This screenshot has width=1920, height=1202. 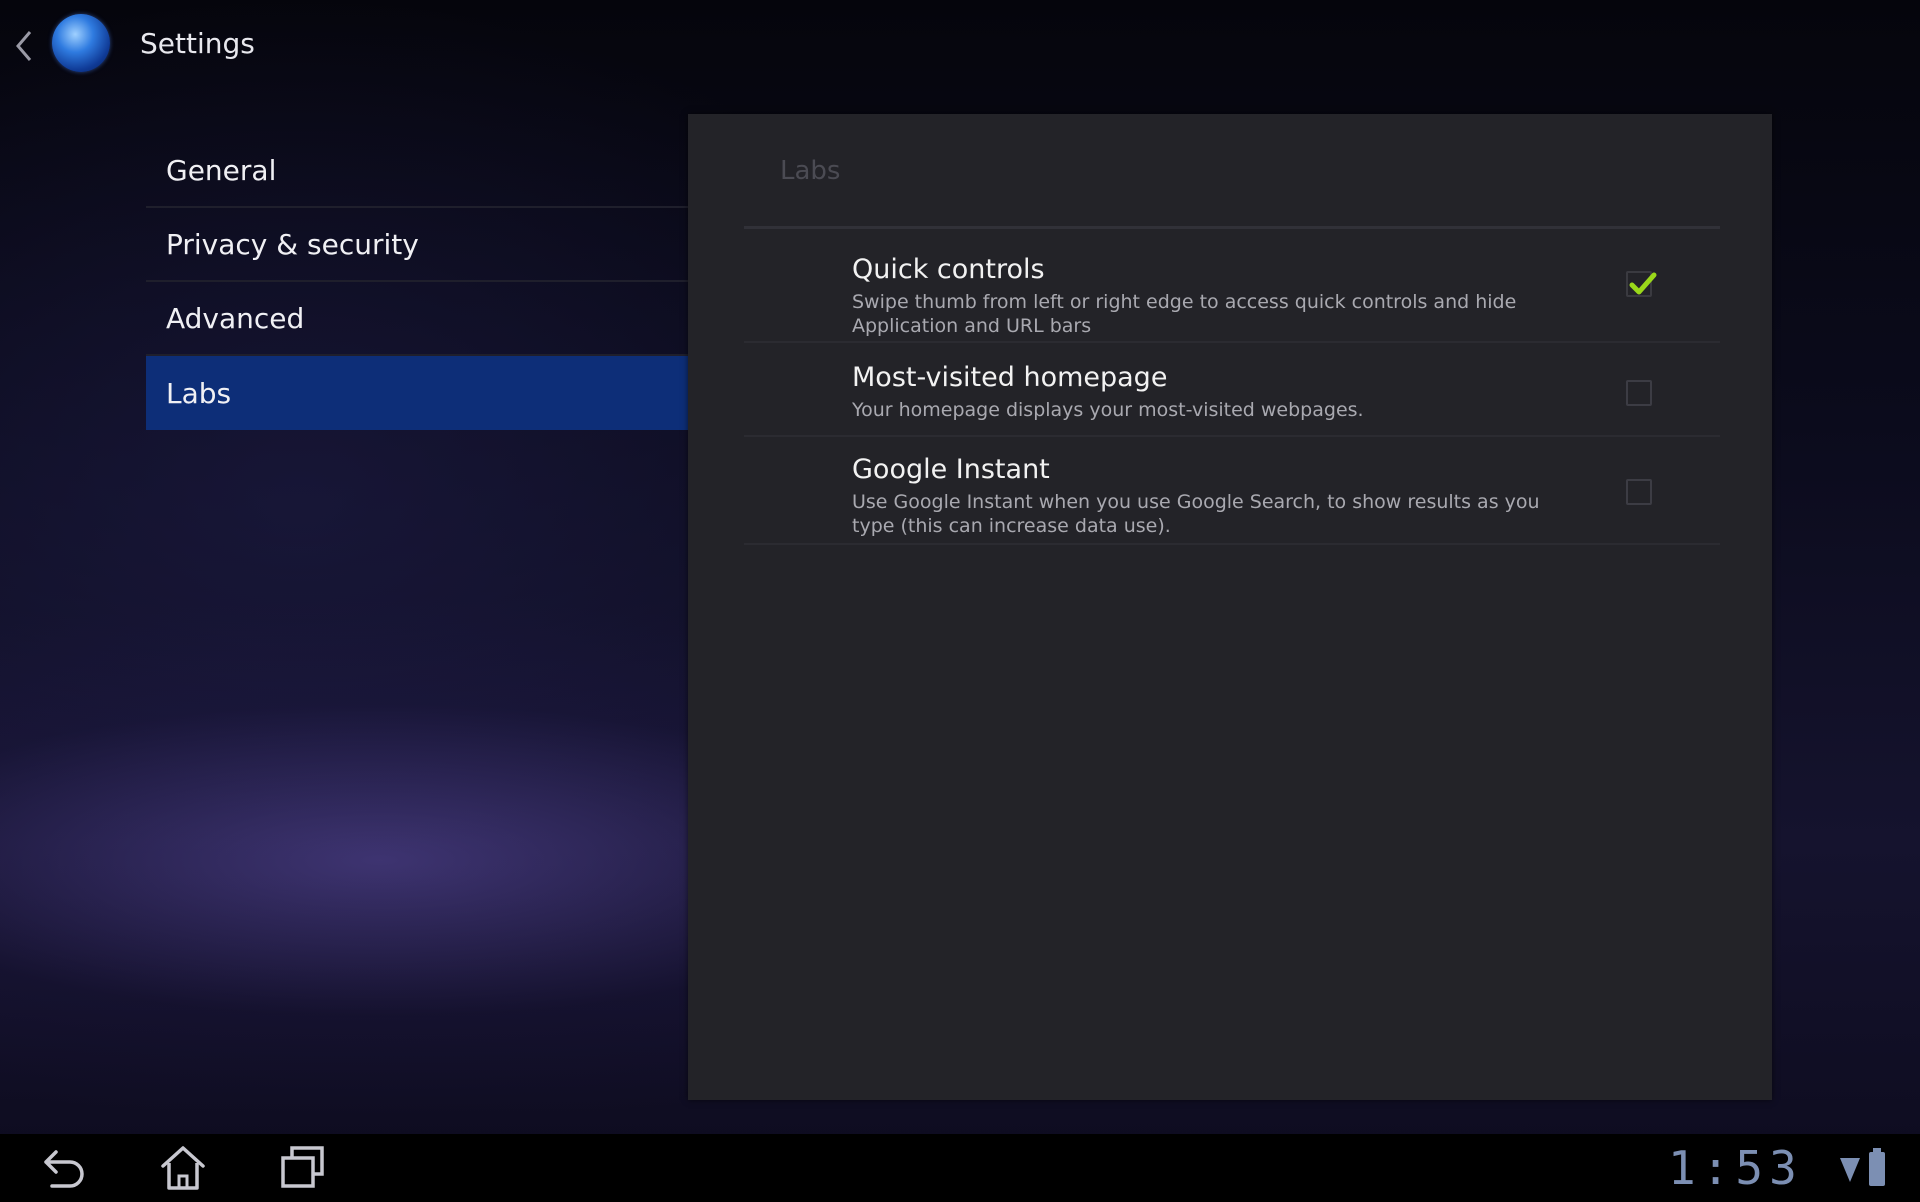 What do you see at coordinates (948, 269) in the screenshot?
I see `pref-title: Quick controls` at bounding box center [948, 269].